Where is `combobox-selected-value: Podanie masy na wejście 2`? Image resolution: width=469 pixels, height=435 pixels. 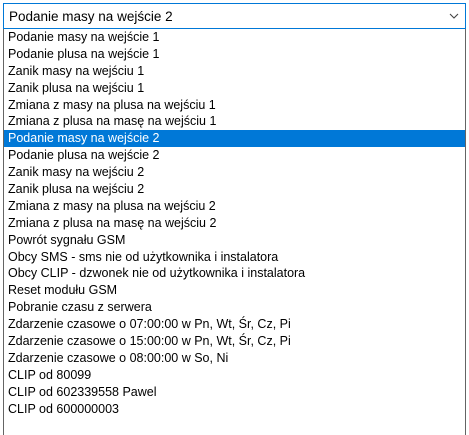
combobox-selected-value: Podanie masy na wejście 2 is located at coordinates (91, 16).